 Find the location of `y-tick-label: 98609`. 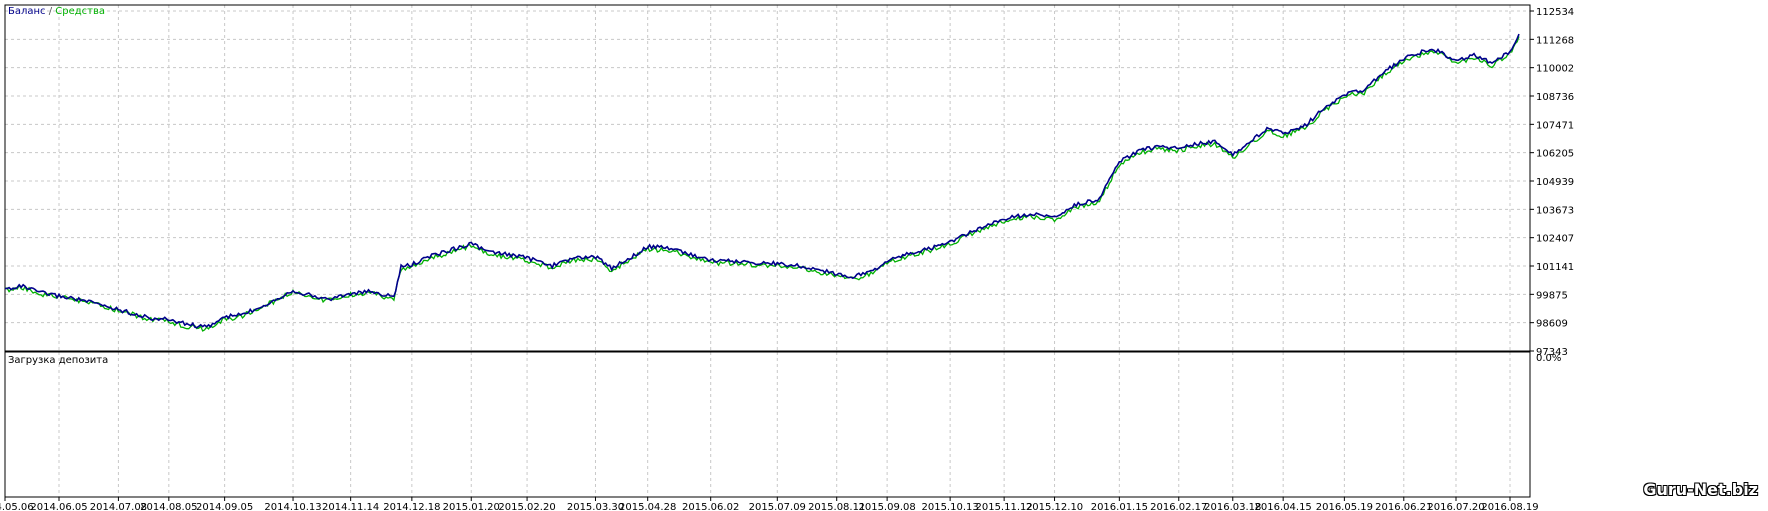

y-tick-label: 98609 is located at coordinates (1552, 324).